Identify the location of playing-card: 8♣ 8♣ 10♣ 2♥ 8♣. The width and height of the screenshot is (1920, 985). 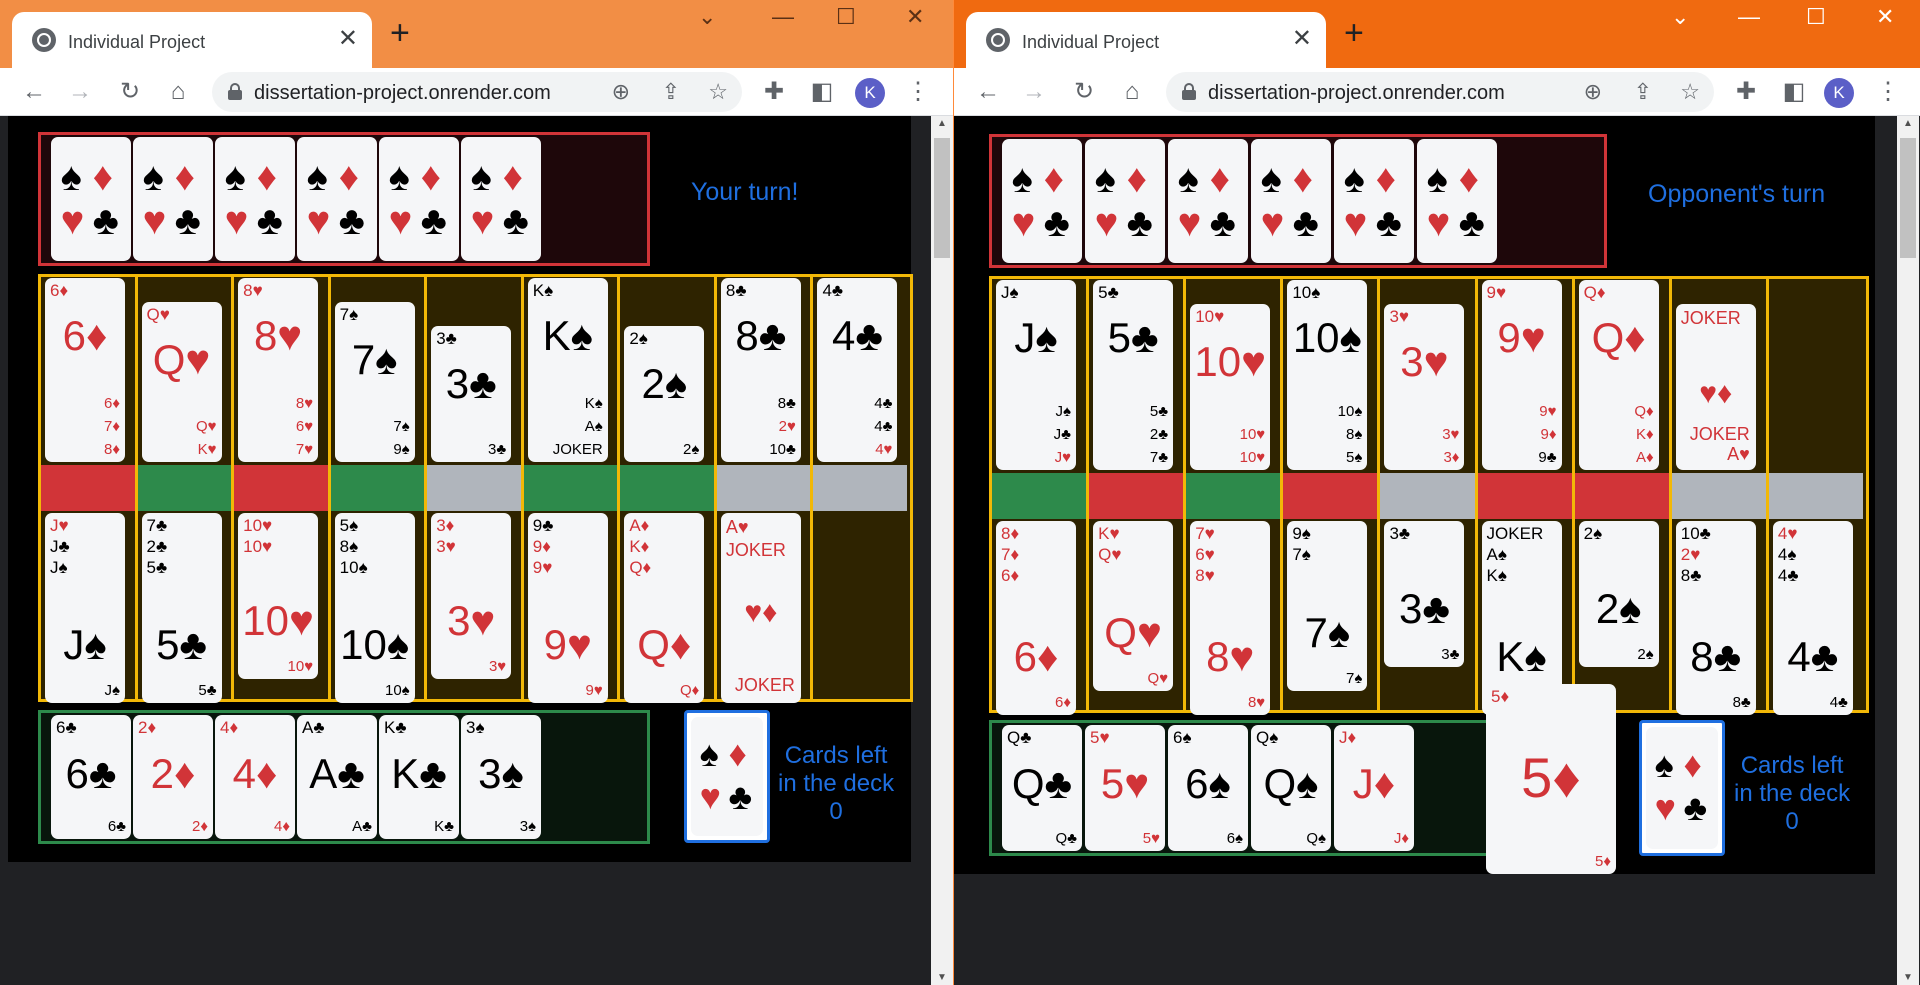
(760, 370).